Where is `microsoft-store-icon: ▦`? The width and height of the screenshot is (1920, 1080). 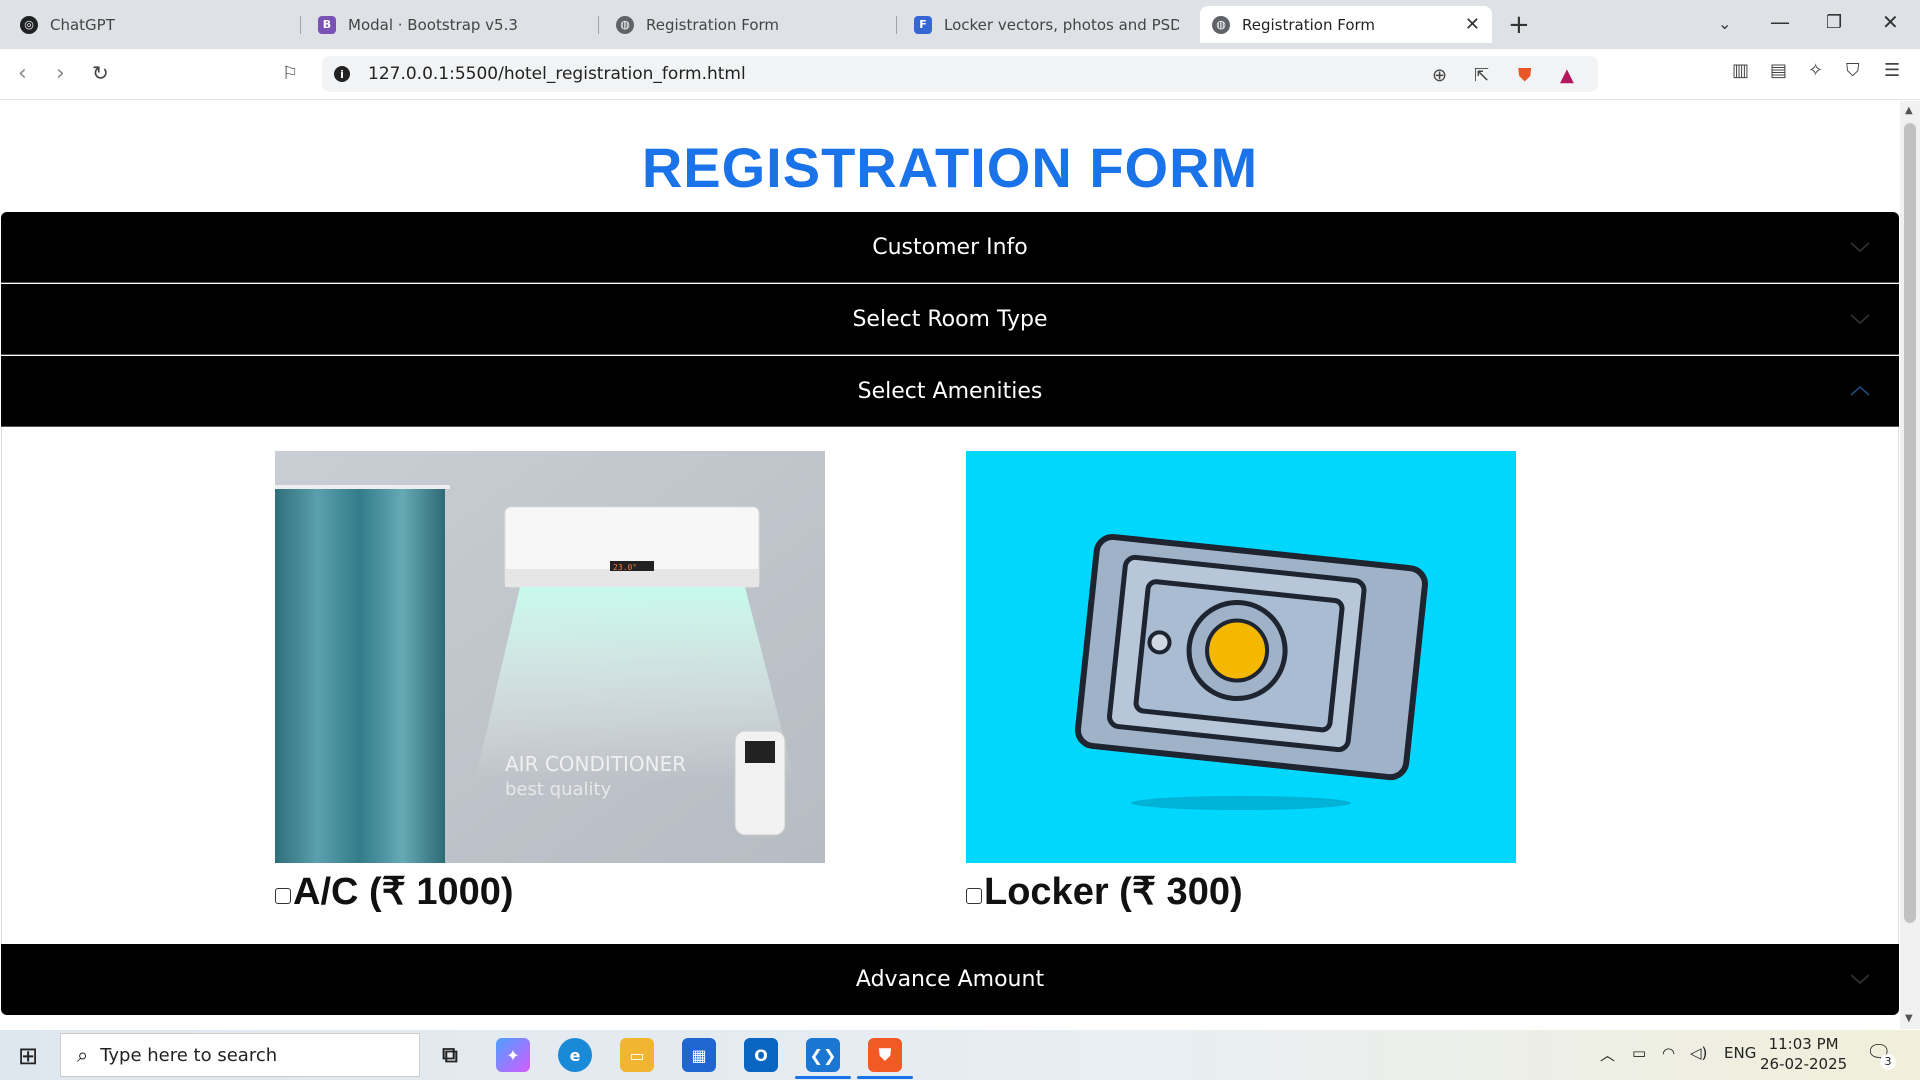 microsoft-store-icon: ▦ is located at coordinates (699, 1055).